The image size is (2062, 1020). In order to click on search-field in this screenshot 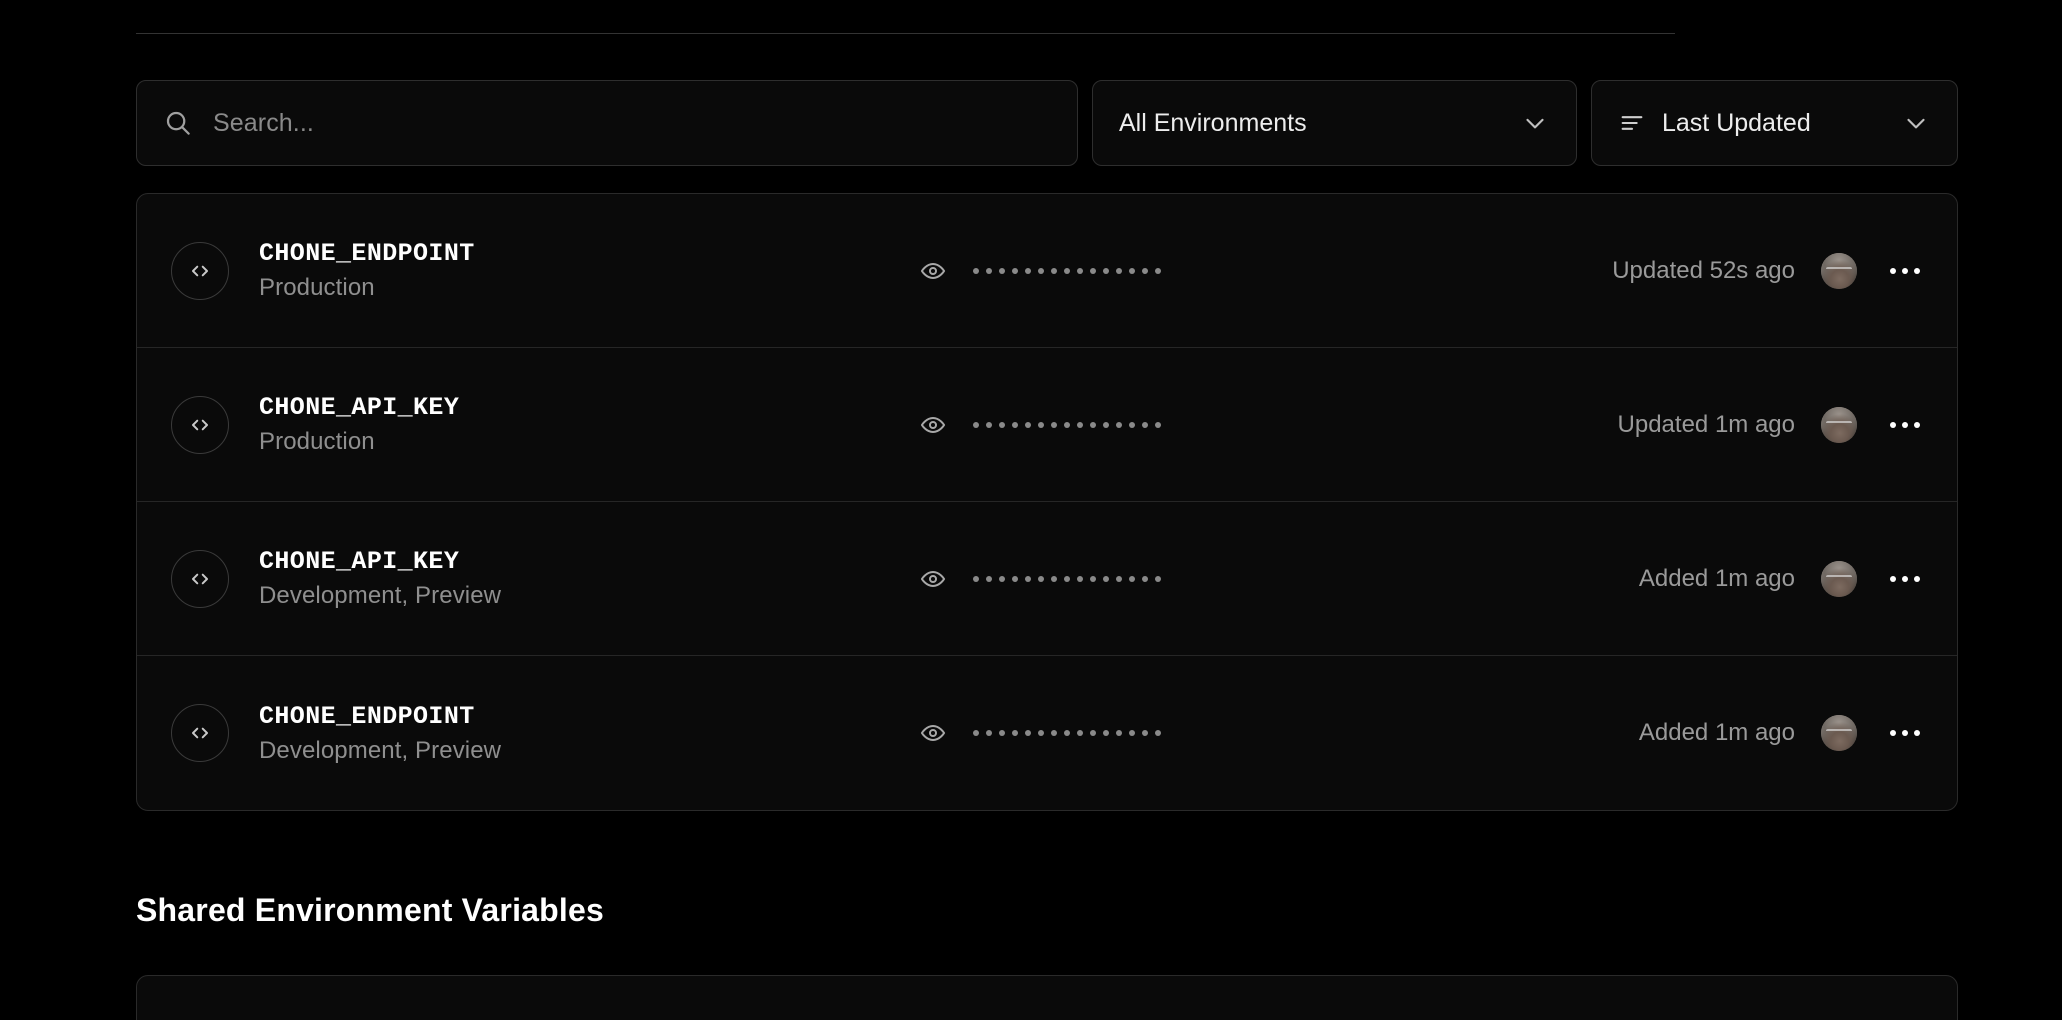, I will do `click(607, 123)`.